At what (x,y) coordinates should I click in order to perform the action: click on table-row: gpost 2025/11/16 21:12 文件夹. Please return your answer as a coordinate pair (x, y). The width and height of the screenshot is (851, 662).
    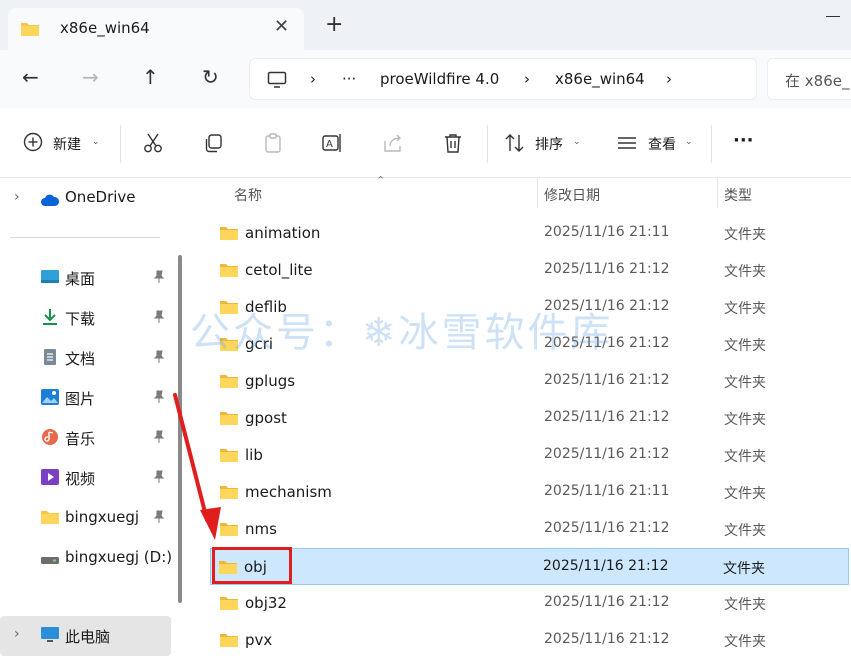
    Looking at the image, I should click on (531, 418).